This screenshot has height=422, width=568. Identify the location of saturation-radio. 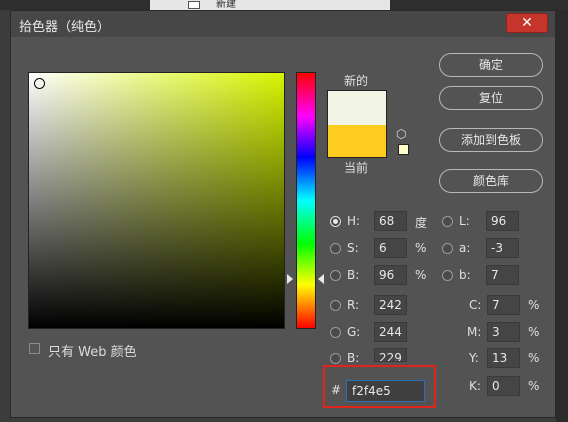
(335, 248).